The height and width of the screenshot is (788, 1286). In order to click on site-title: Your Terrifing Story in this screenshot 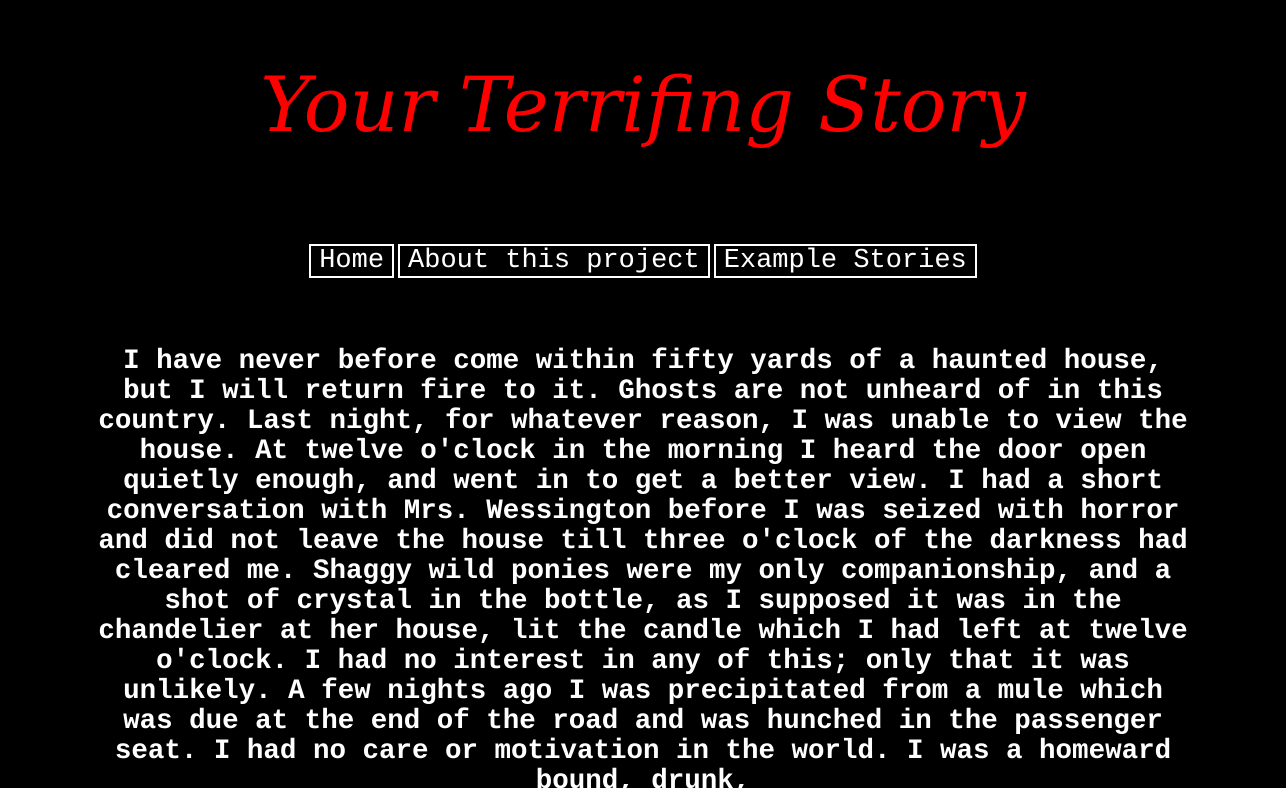, I will do `click(643, 104)`.